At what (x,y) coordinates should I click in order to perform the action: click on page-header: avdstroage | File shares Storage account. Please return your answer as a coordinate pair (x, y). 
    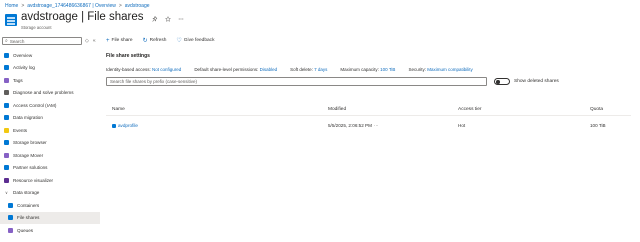
    Looking at the image, I should click on (94, 22).